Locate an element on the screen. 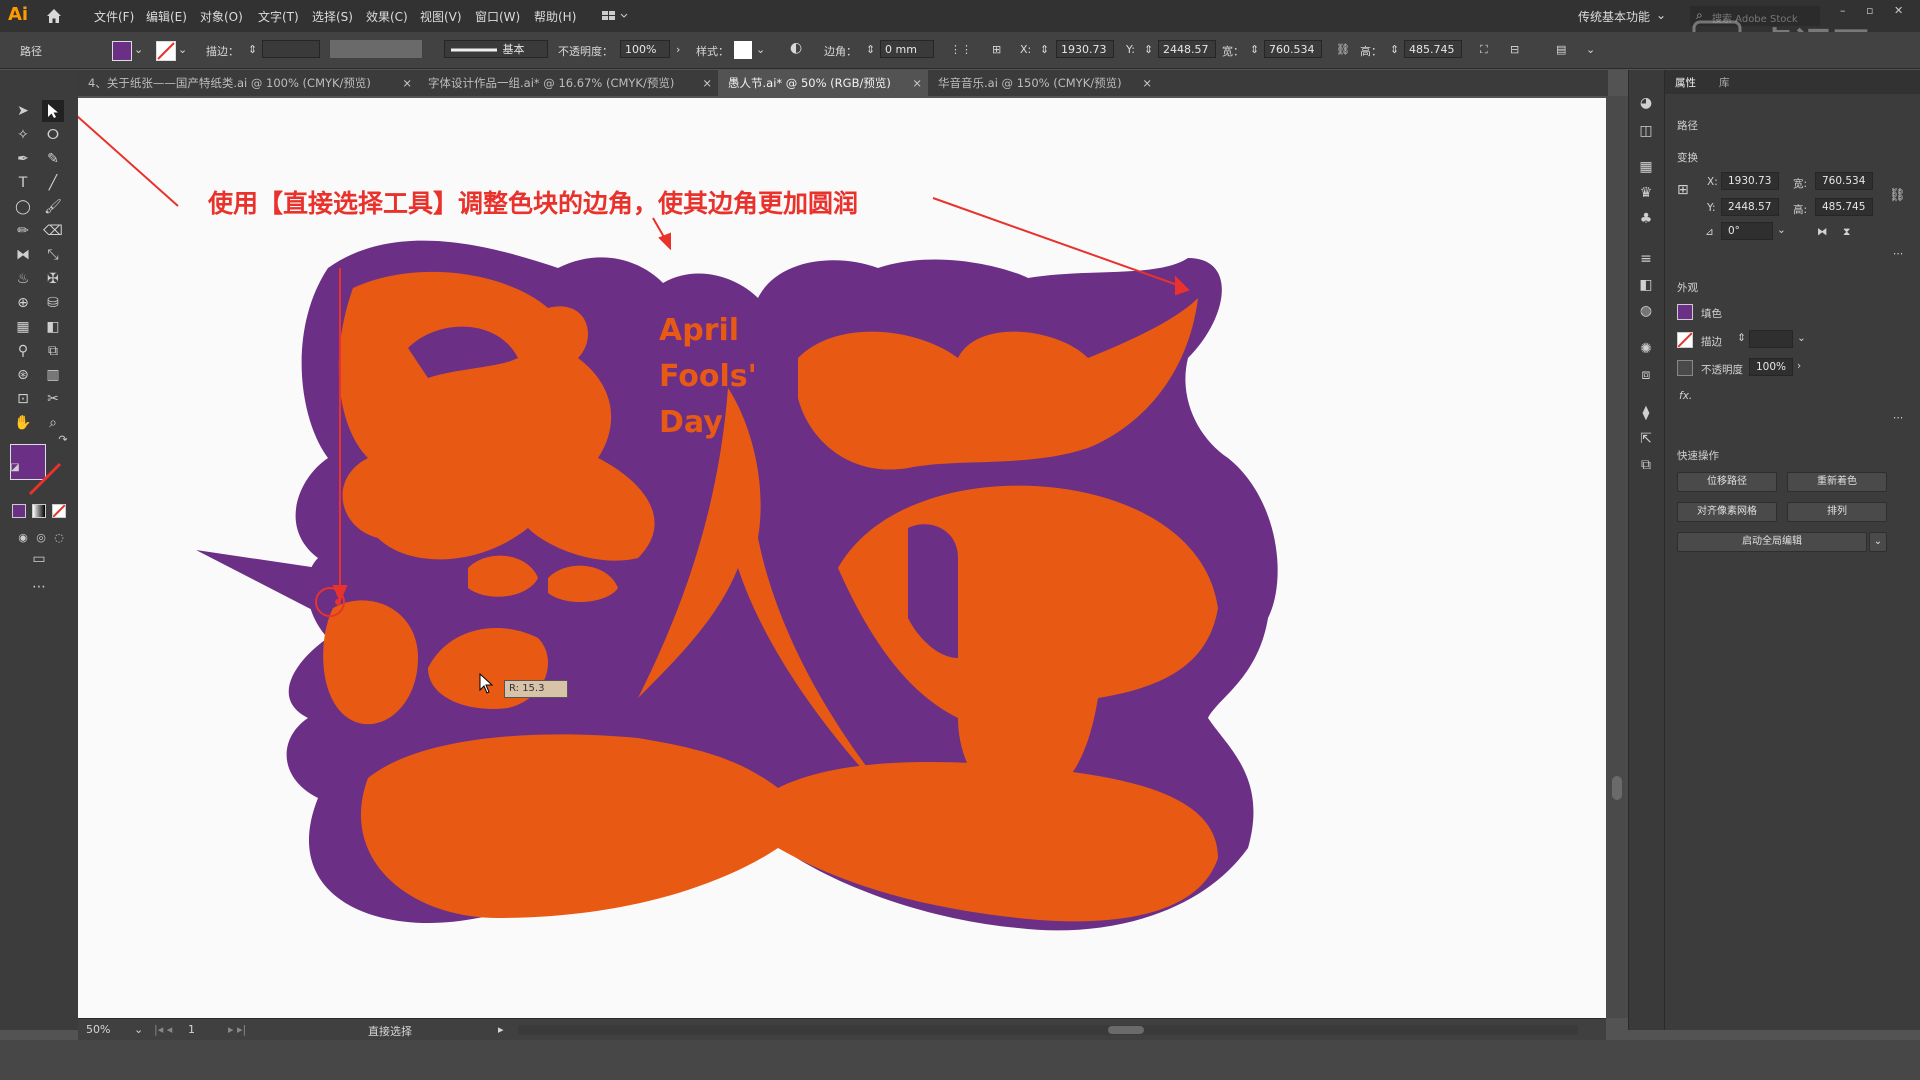  menu-select: 选择(S) is located at coordinates (332, 16).